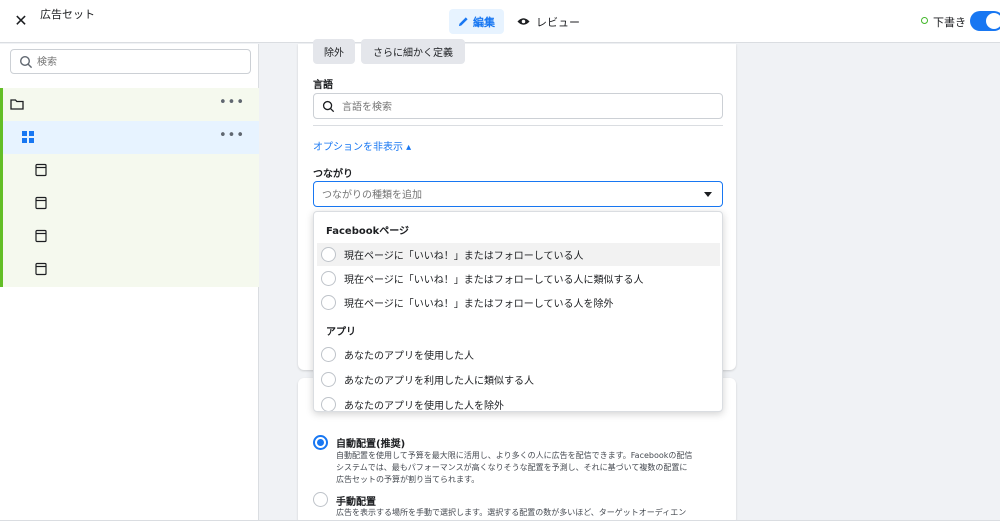 The height and width of the screenshot is (525, 1000). Describe the element at coordinates (479, 304) in the screenshot. I see `dropdown-option-label: 現在ページに「いいね！」またはフォローしている人を除外` at that location.